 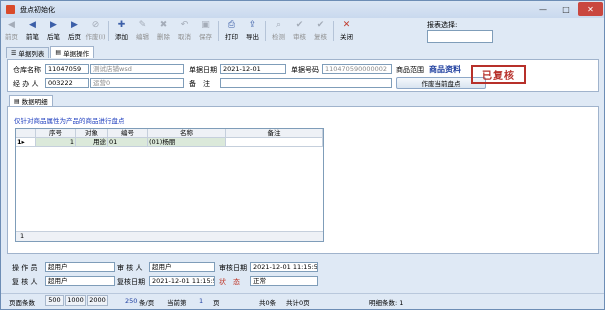 What do you see at coordinates (56, 142) in the screenshot?
I see `cell-seq: 1` at bounding box center [56, 142].